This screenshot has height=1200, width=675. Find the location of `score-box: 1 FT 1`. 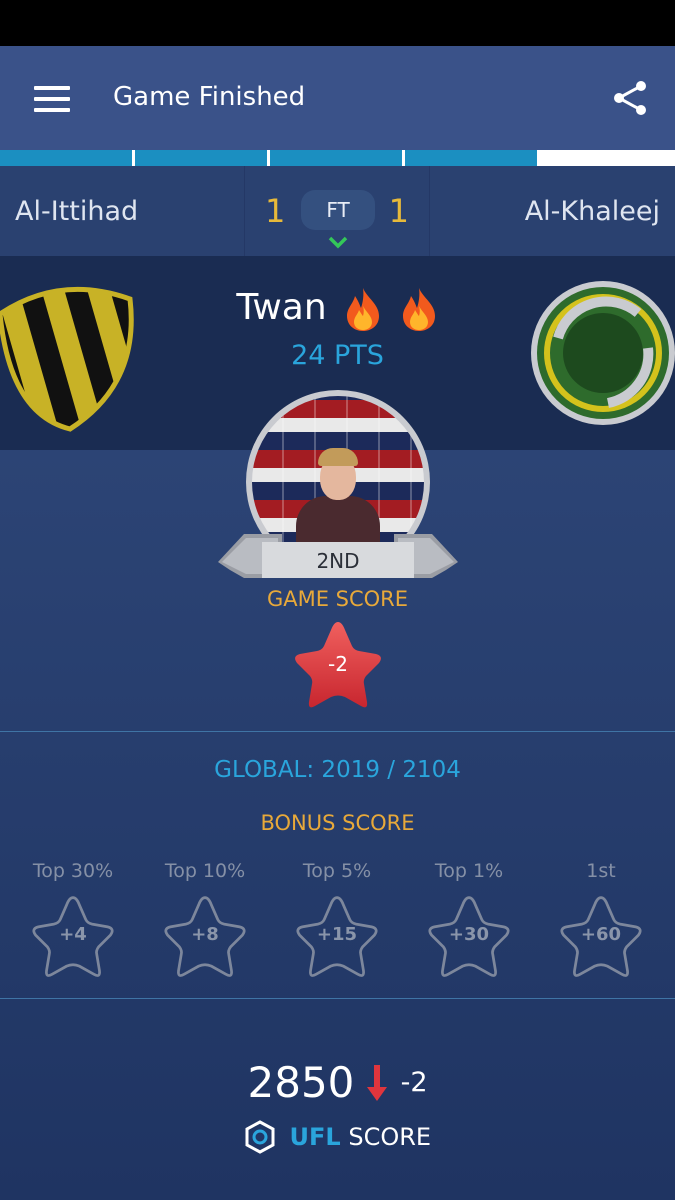

score-box: 1 FT 1 is located at coordinates (337, 211).